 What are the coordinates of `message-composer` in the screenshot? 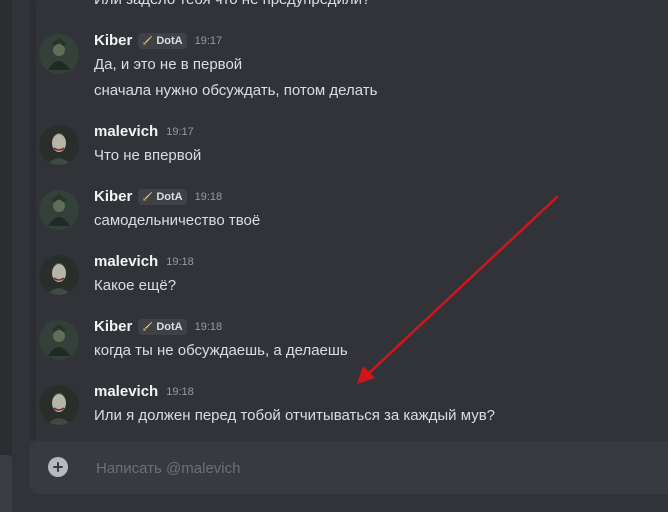 It's located at (349, 467).